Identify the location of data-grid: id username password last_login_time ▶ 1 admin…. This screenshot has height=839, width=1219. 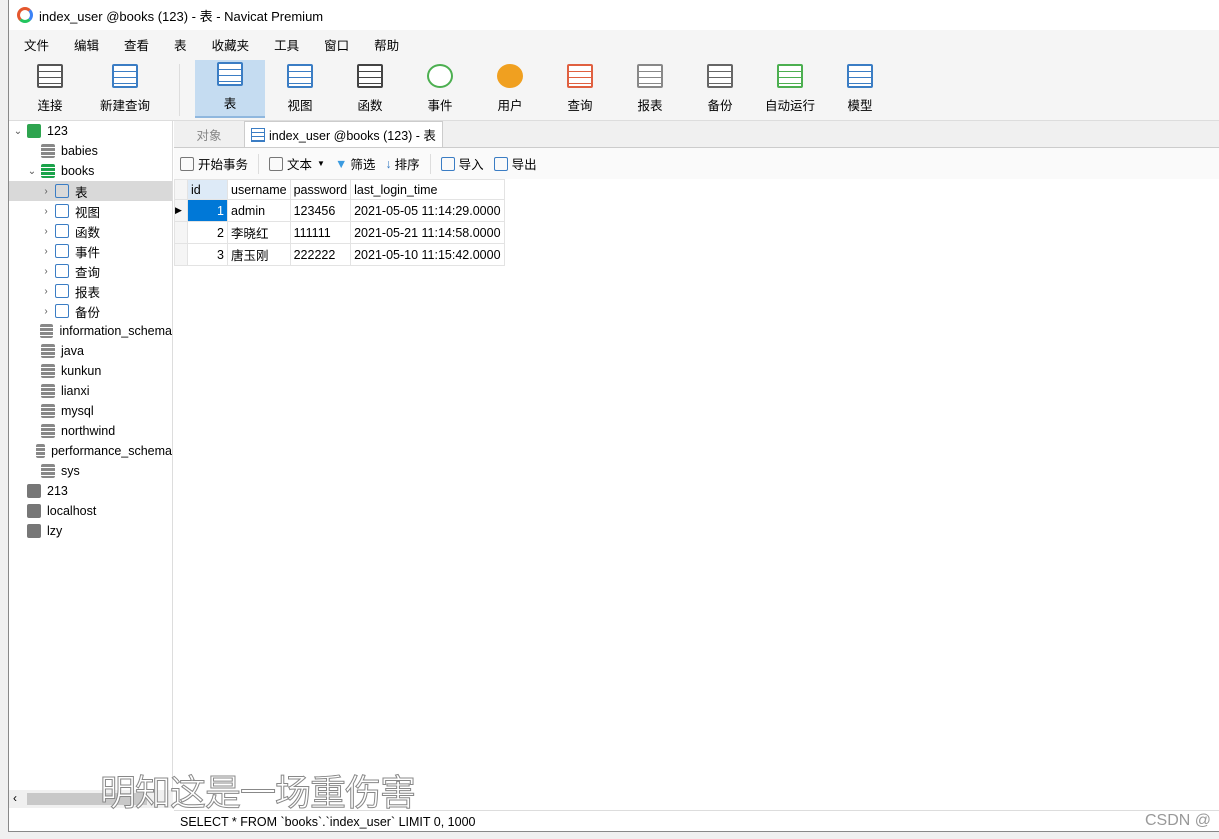
(339, 222).